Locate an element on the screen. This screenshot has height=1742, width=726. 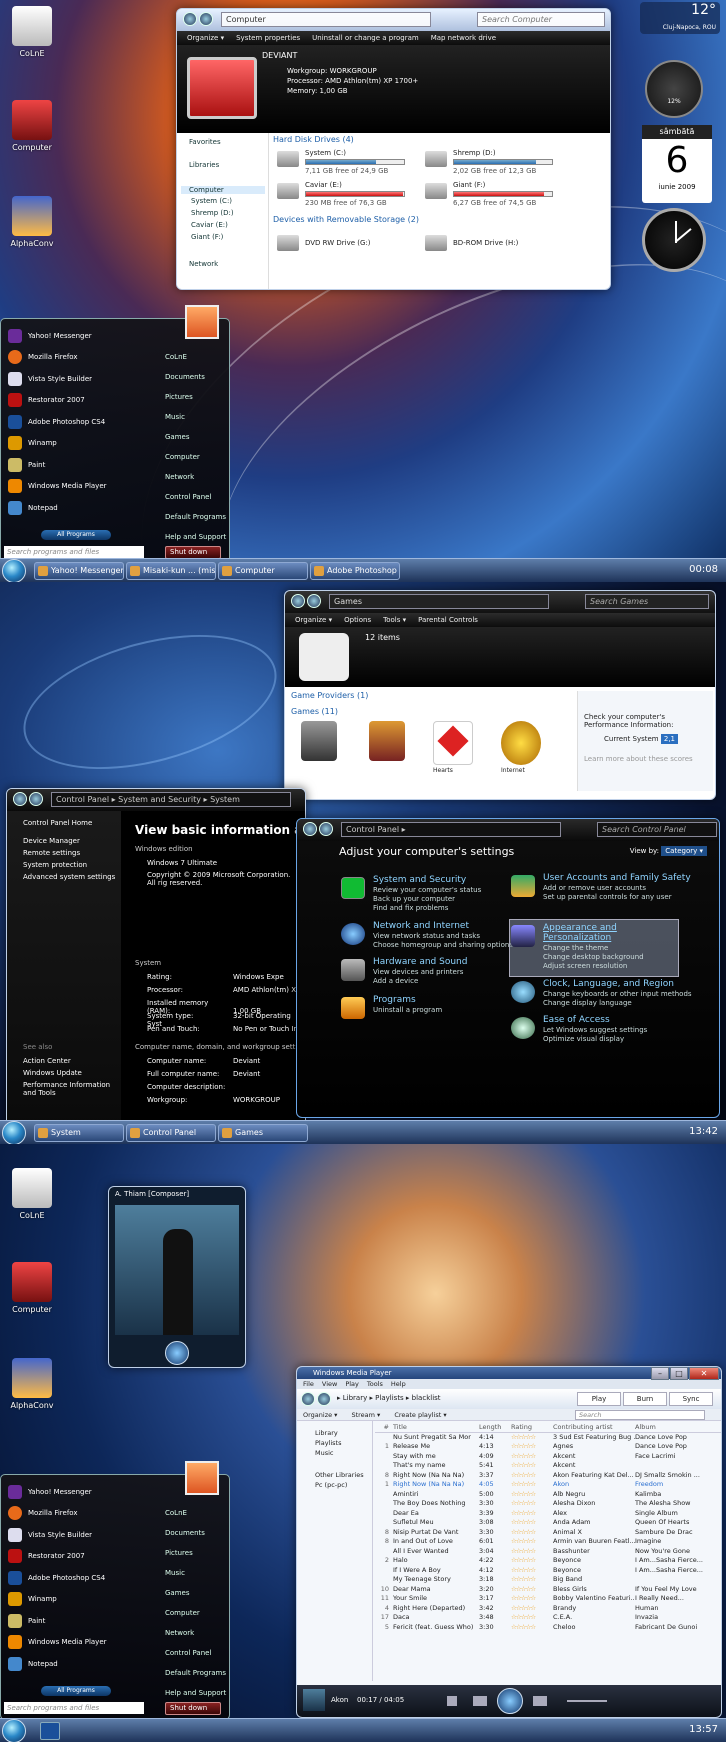
taskbar-btn-computer: Computer is located at coordinates (263, 571).